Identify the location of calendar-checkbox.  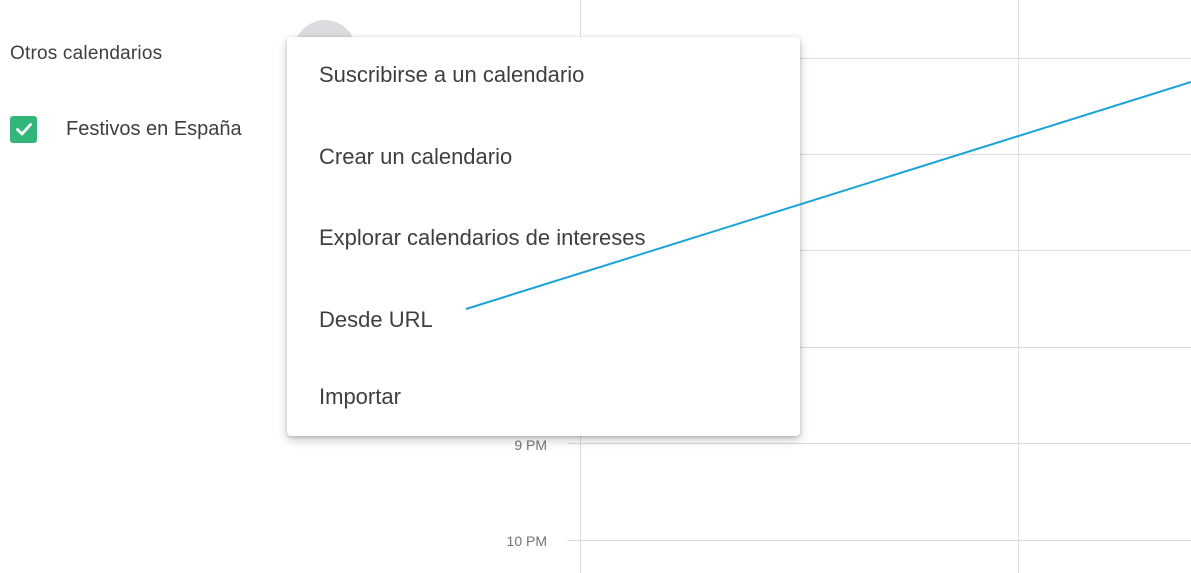
(23, 129).